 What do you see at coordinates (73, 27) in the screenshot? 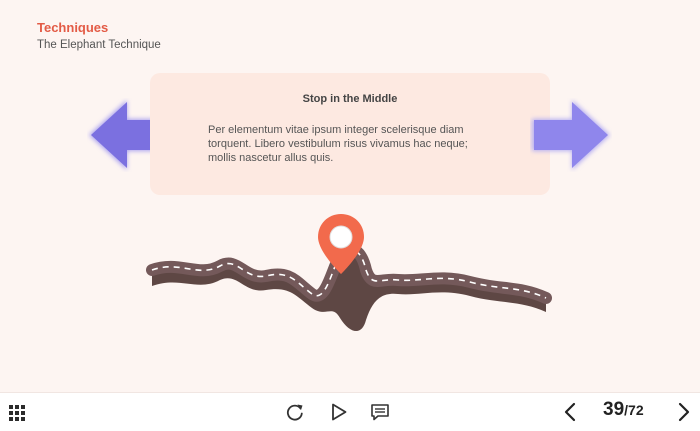
I see `section-title: Techniques` at bounding box center [73, 27].